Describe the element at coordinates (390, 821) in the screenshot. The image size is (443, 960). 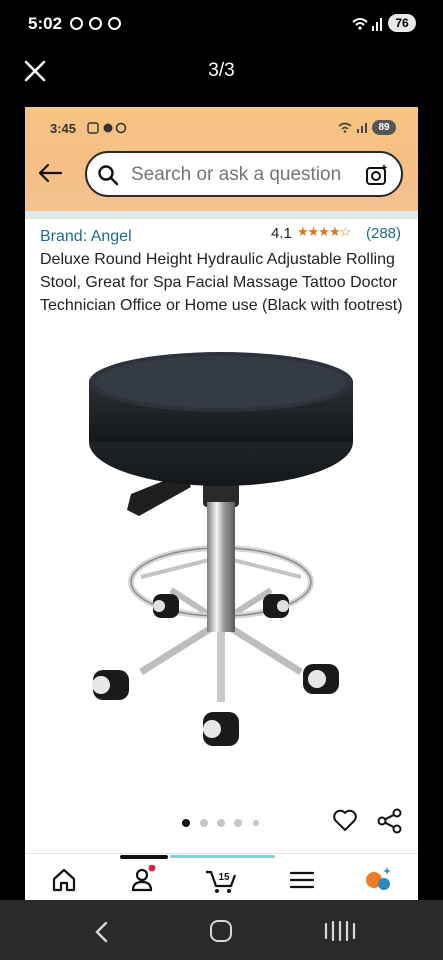
I see `share-icon` at that location.